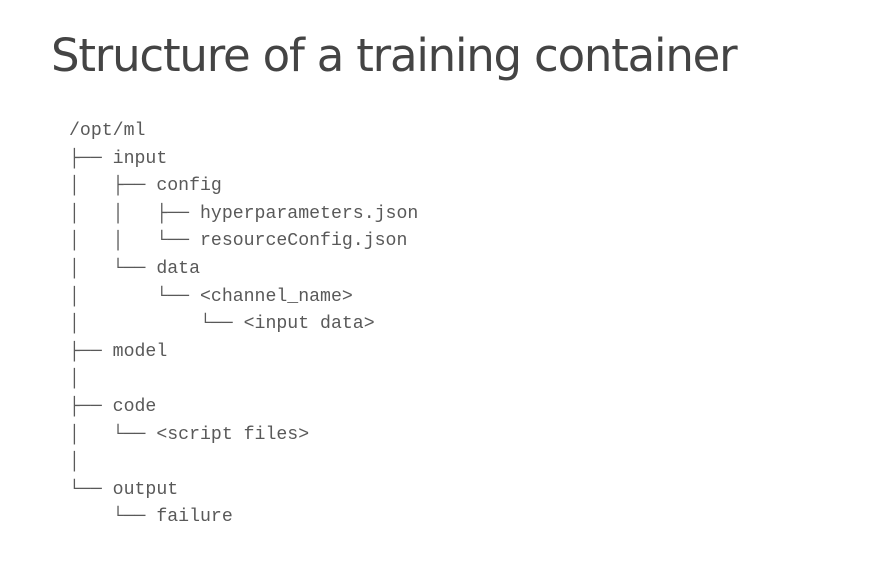 This screenshot has height=587, width=895. I want to click on tree-line: │ │ └── resourceConfig.json, so click(243, 242).